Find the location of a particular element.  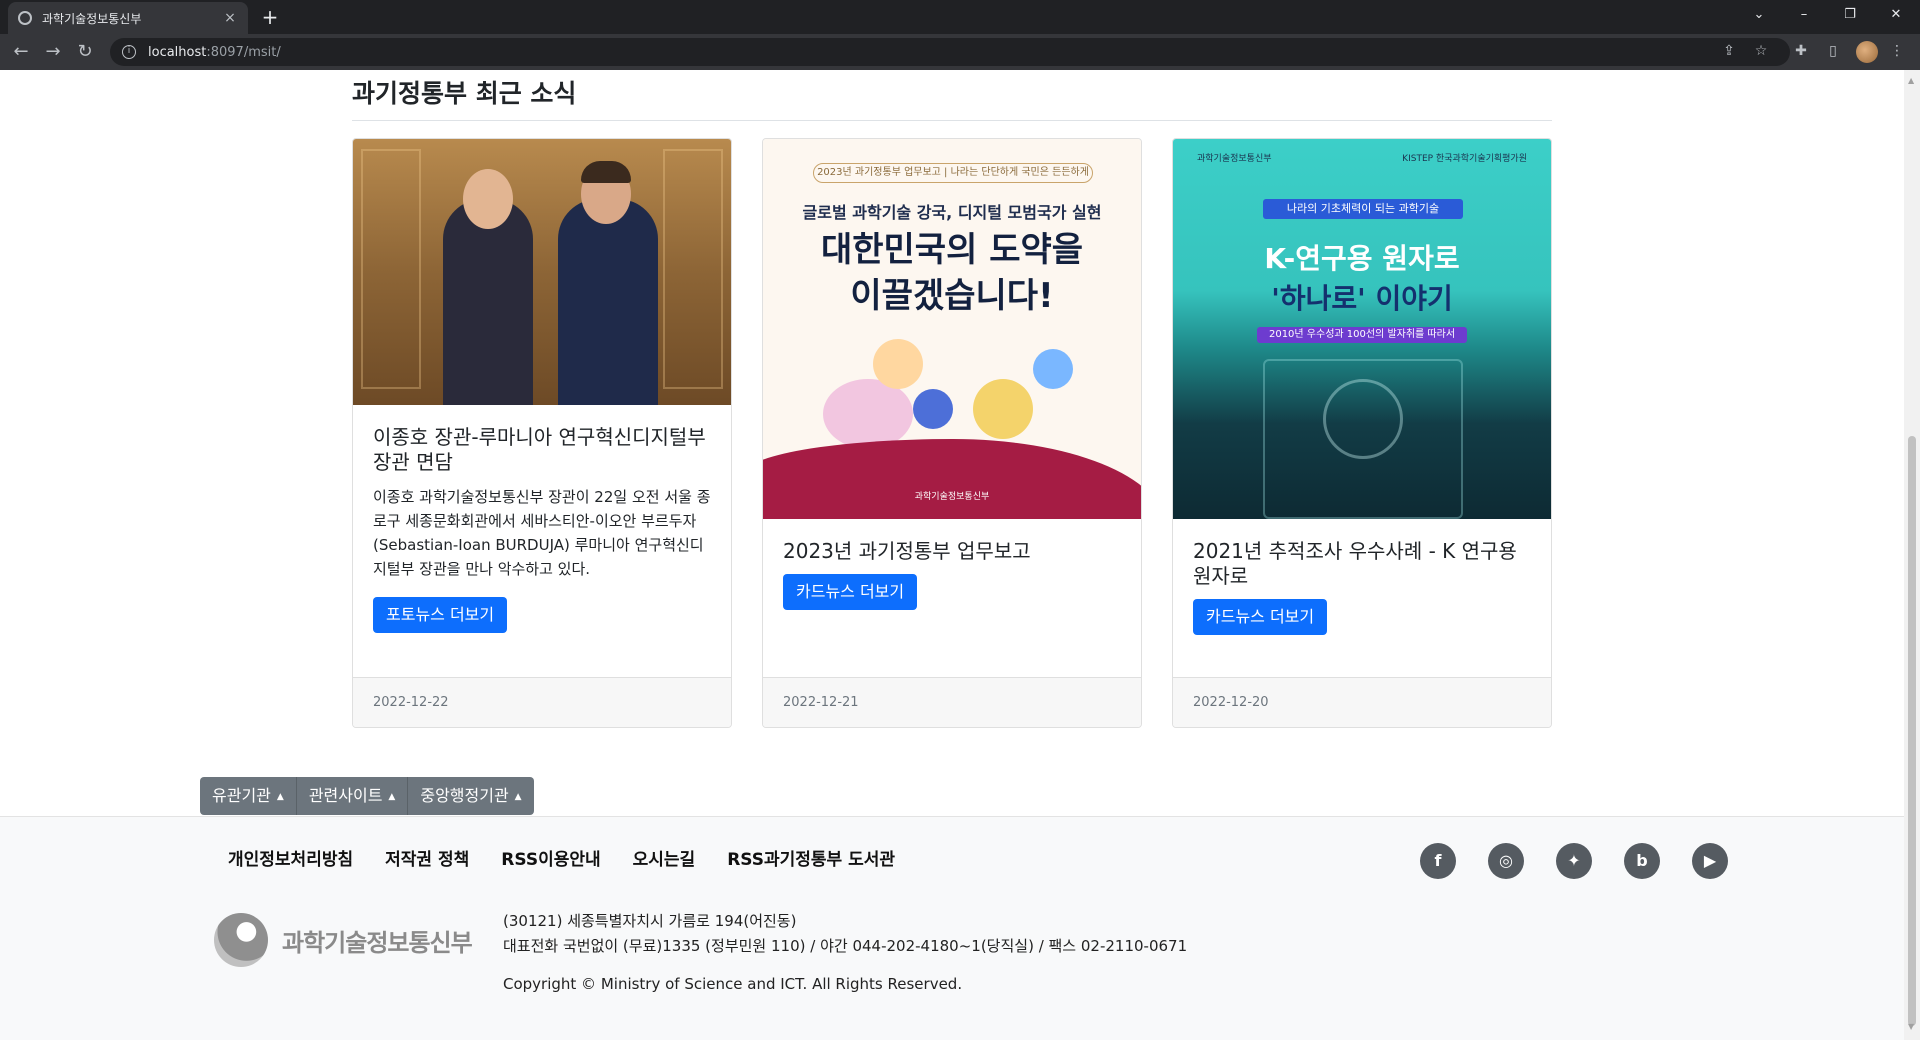

card-date: 2022-12-22 is located at coordinates (542, 702).